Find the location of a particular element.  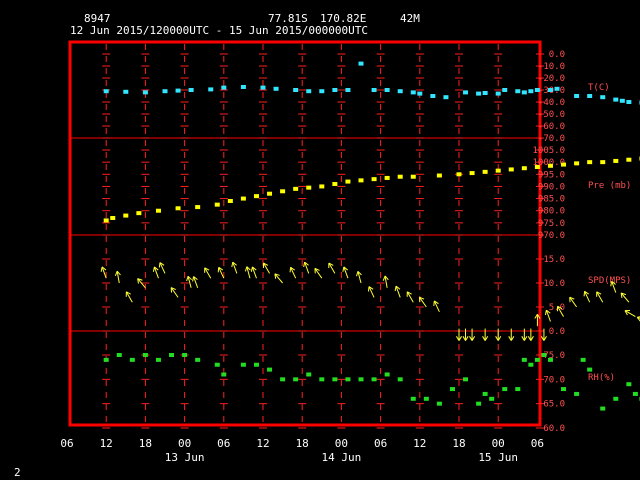

x-tick-label: 12 is located at coordinates (262, 443).